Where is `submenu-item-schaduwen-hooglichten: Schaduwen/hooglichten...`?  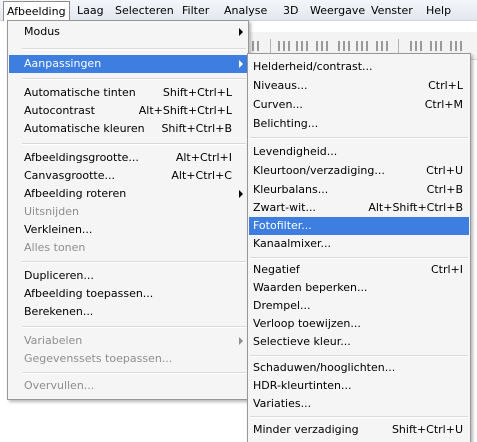
submenu-item-schaduwen-hooglichten: Schaduwen/hooglichten... is located at coordinates (359, 368).